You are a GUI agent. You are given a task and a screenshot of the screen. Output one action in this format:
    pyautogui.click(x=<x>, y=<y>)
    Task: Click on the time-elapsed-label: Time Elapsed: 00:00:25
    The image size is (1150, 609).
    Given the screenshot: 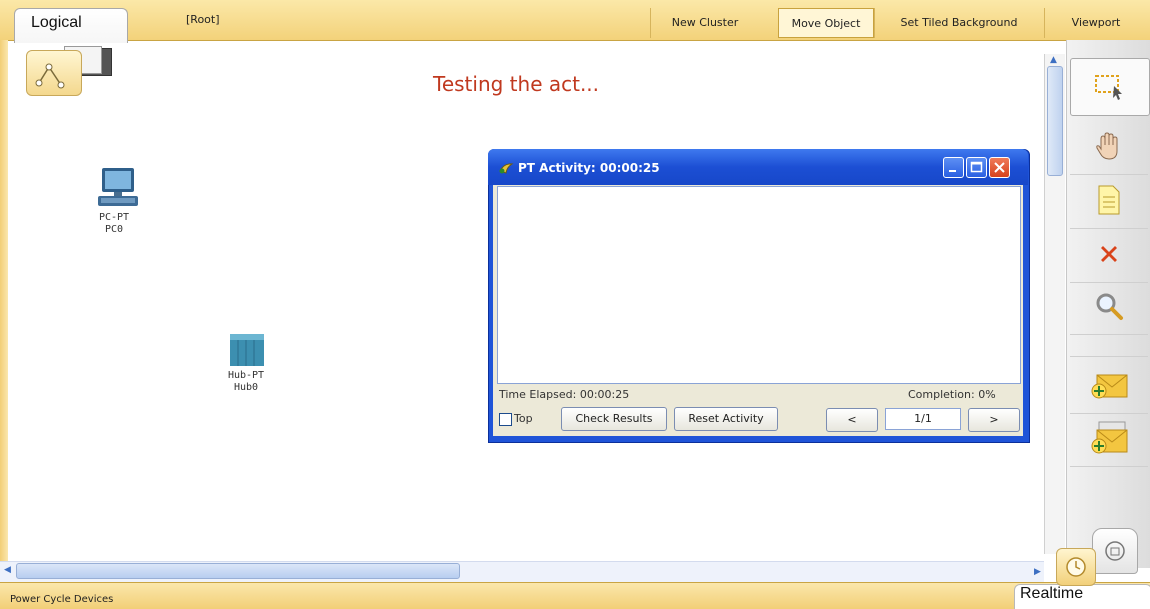 What is the action you would take?
    pyautogui.click(x=564, y=394)
    